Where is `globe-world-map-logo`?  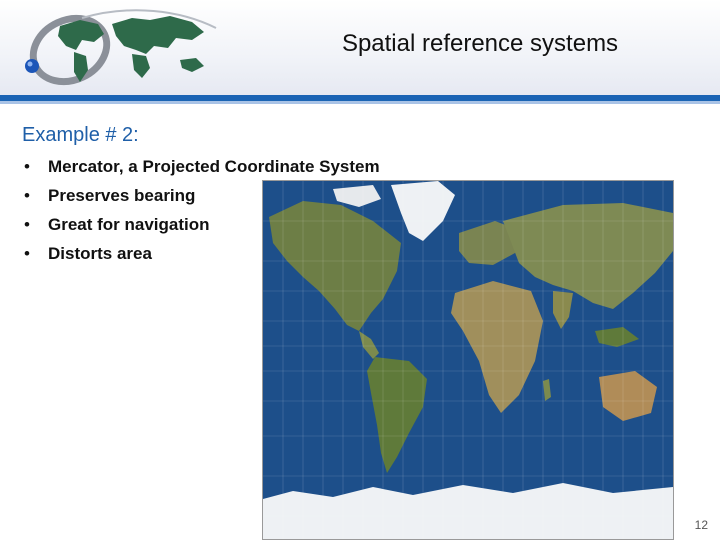
globe-world-map-logo is located at coordinates (121, 47).